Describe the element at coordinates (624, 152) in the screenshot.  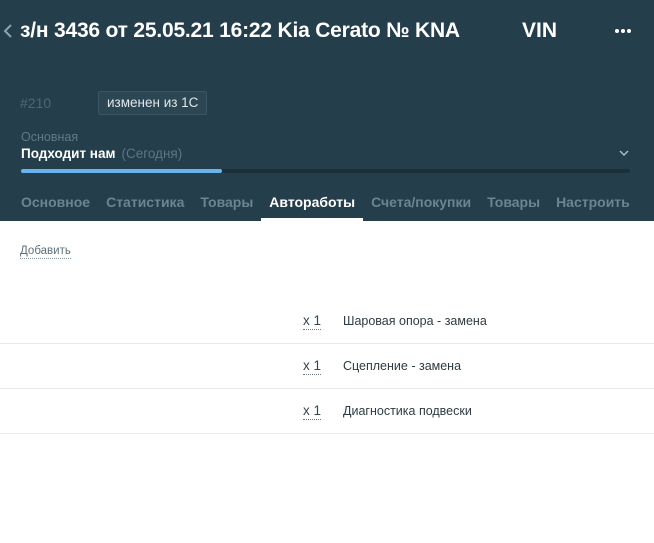
I see `chevron-down-icon` at that location.